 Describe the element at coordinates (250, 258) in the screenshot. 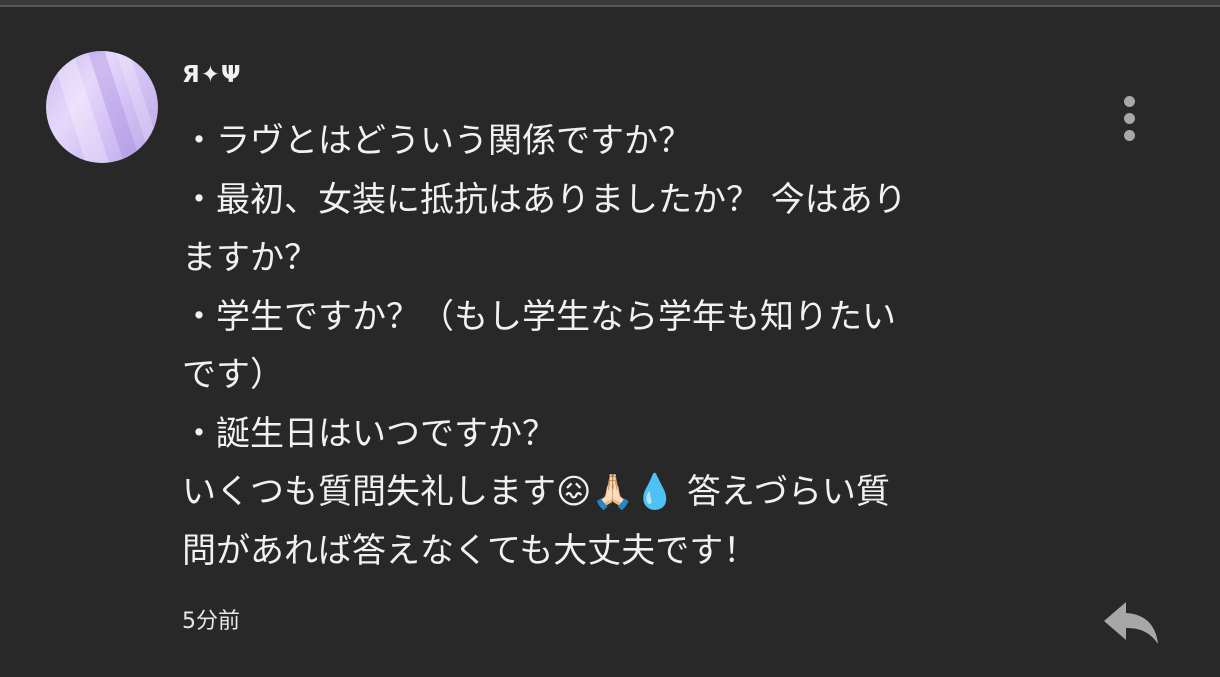

I see `comment-line: ますか？` at that location.